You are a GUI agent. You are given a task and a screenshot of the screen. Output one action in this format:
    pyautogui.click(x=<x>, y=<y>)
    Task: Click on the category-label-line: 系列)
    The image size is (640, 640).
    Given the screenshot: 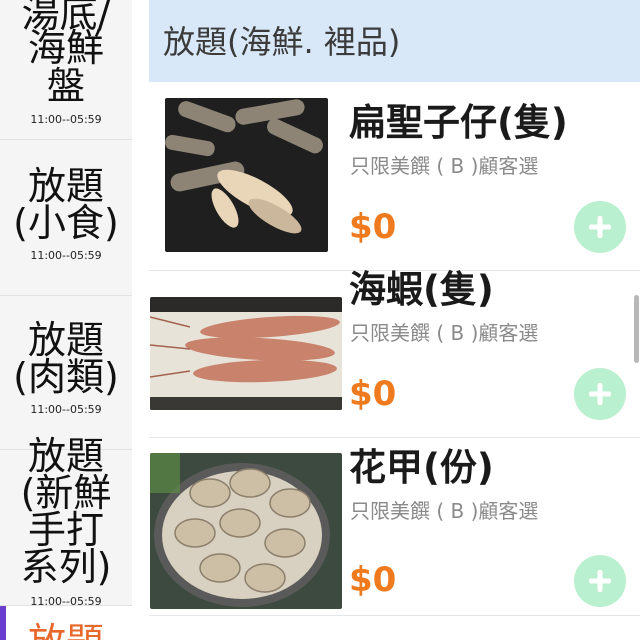 What is the action you would take?
    pyautogui.click(x=66, y=567)
    